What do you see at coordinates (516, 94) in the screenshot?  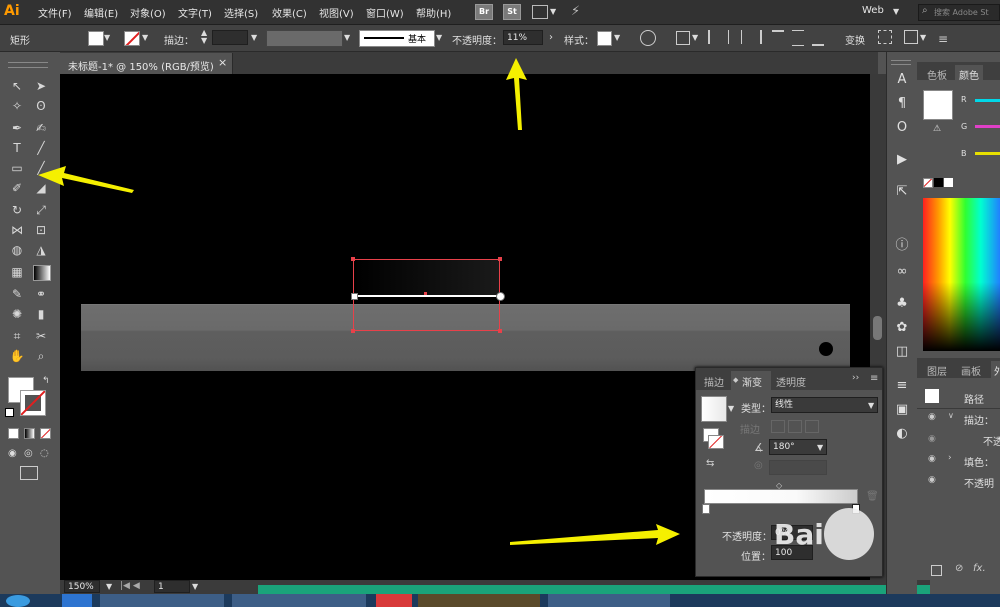 I see `arrow-to-opacity` at bounding box center [516, 94].